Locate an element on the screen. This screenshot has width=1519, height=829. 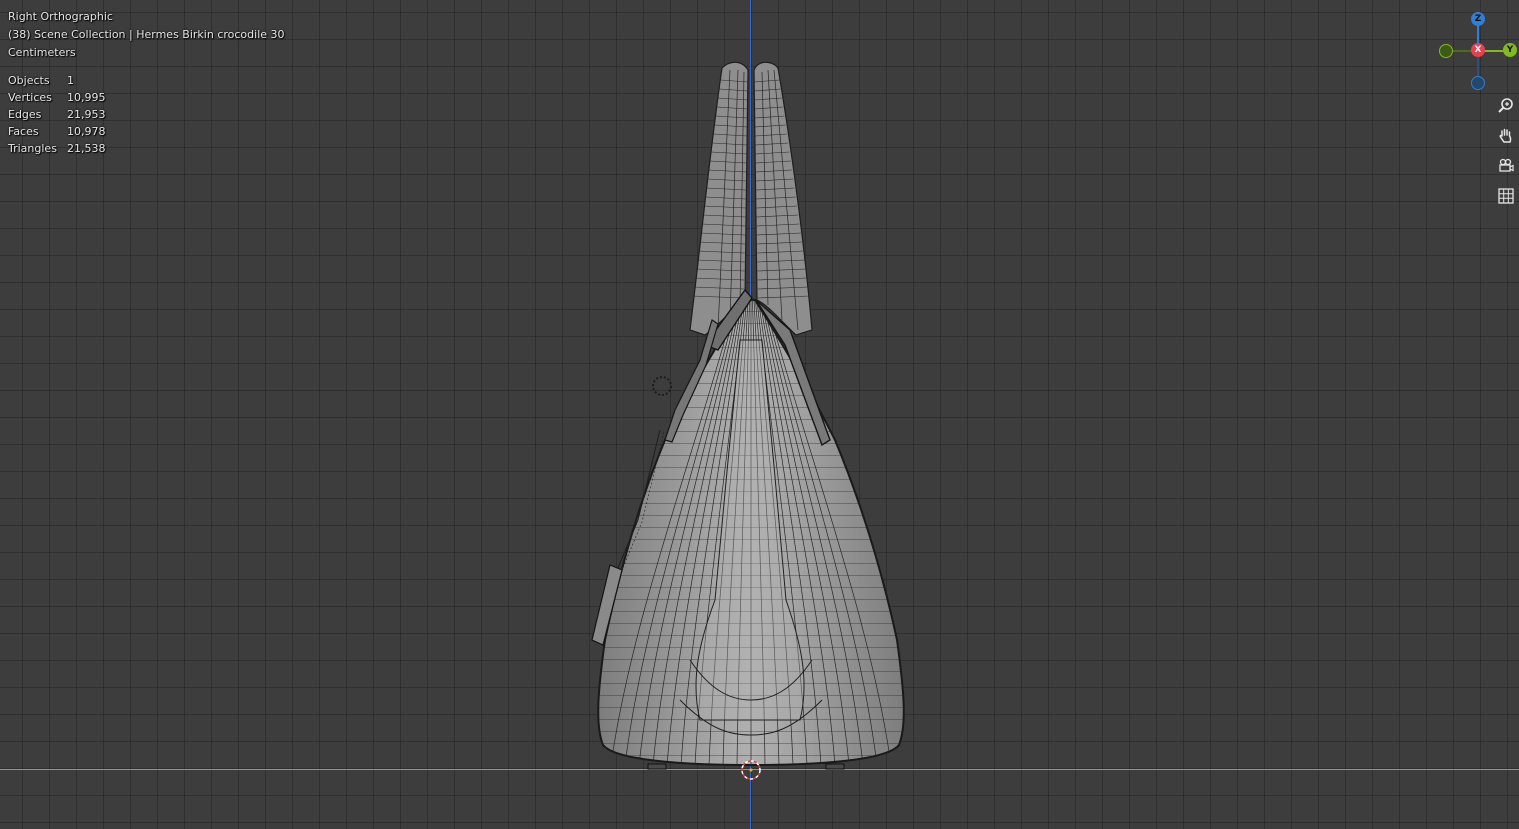
stat-row-objects: Objects 1 is located at coordinates (57, 80).